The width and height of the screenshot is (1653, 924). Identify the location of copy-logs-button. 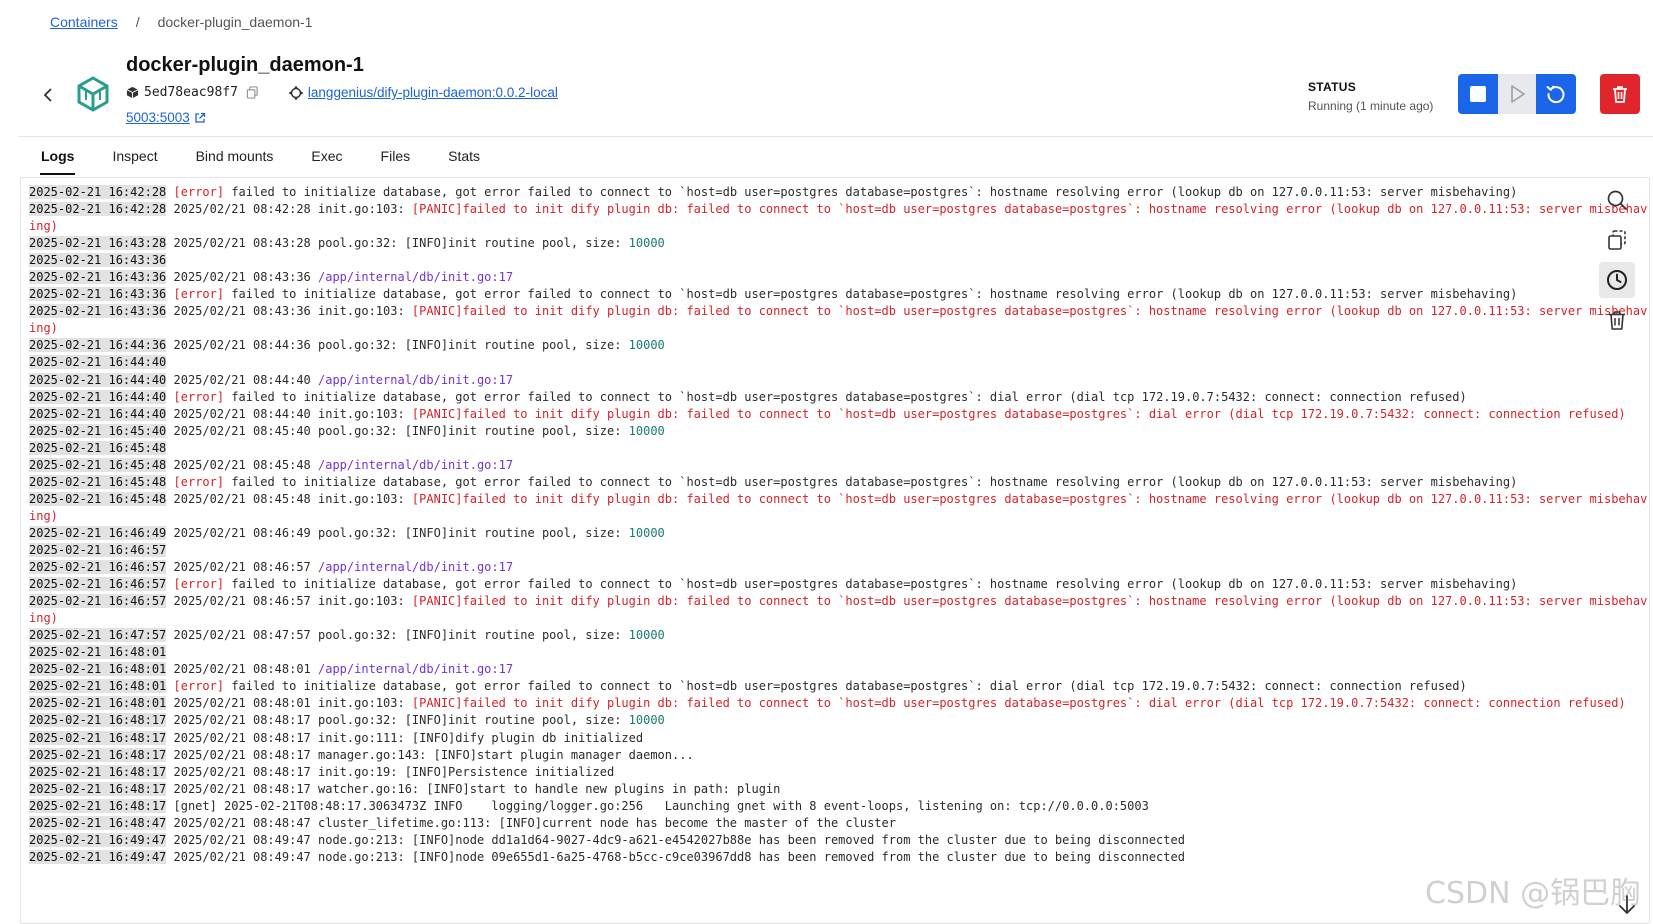
(1617, 240).